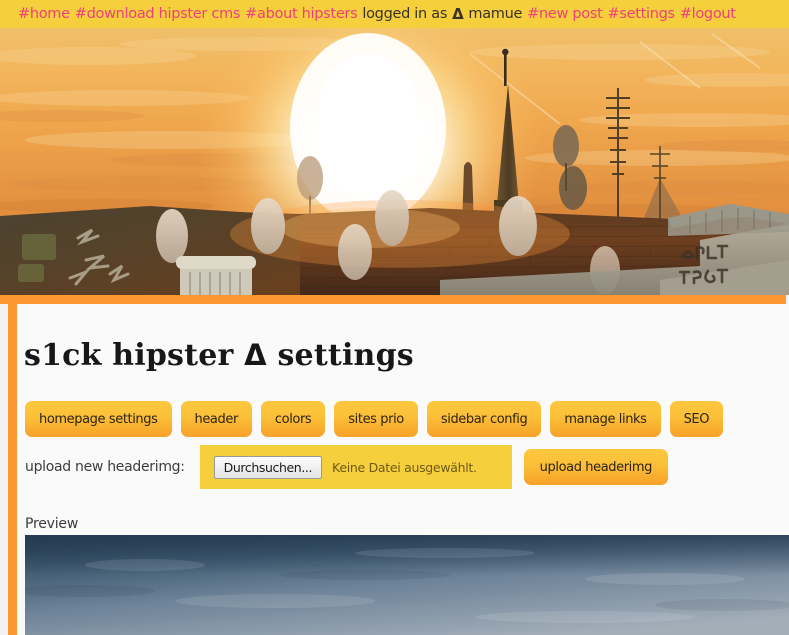  I want to click on nav-username: mamue, so click(495, 14).